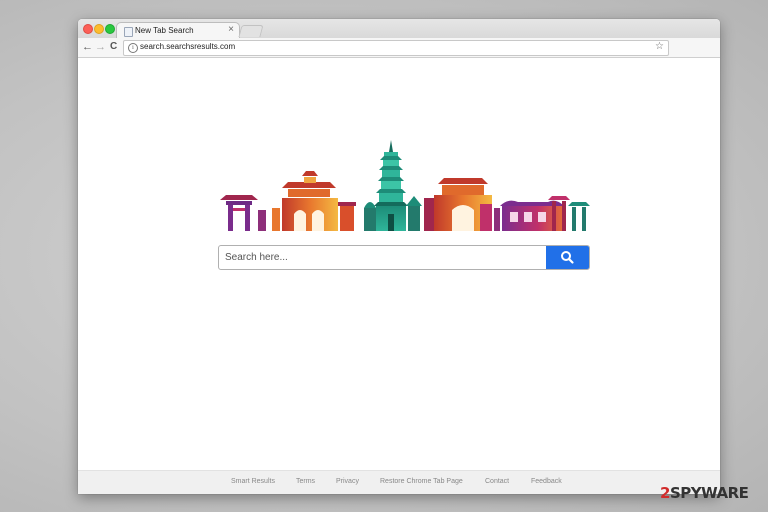 This screenshot has height=512, width=768. What do you see at coordinates (164, 30) in the screenshot?
I see `tab-title: New Tab Search` at bounding box center [164, 30].